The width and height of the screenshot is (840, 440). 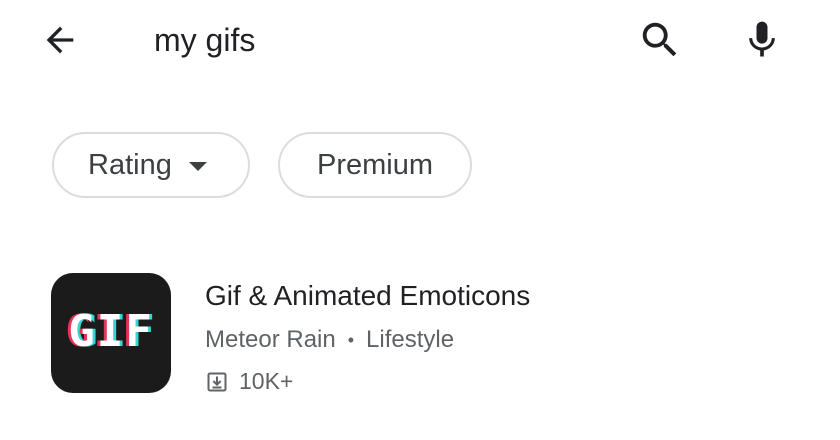 I want to click on premium-filter-chip: Premium, so click(x=375, y=165).